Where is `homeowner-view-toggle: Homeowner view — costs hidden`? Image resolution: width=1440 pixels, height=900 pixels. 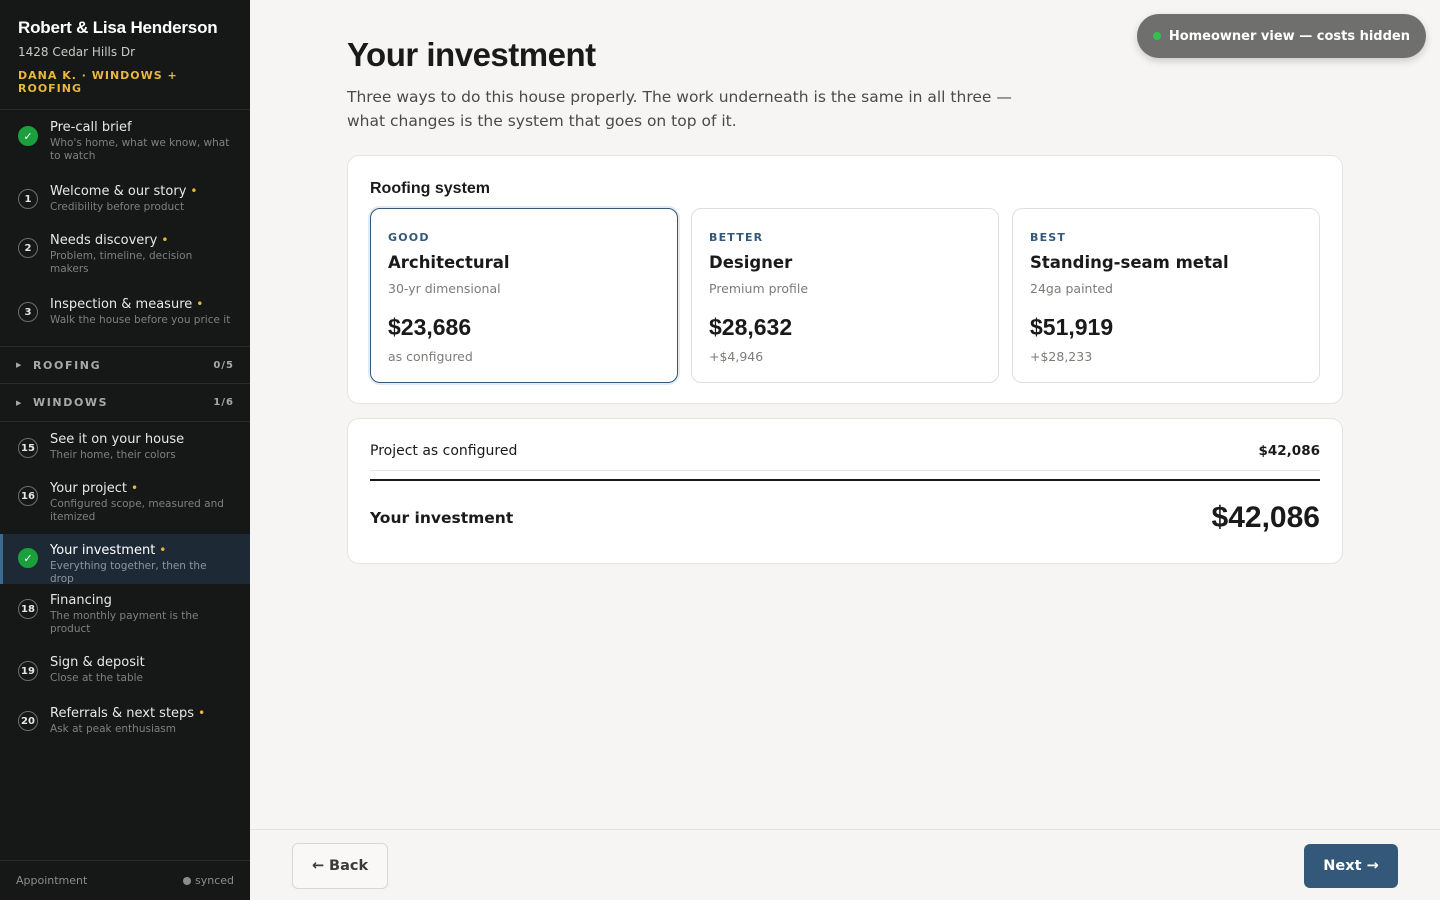
homeowner-view-toggle: Homeowner view — costs hidden is located at coordinates (1281, 36).